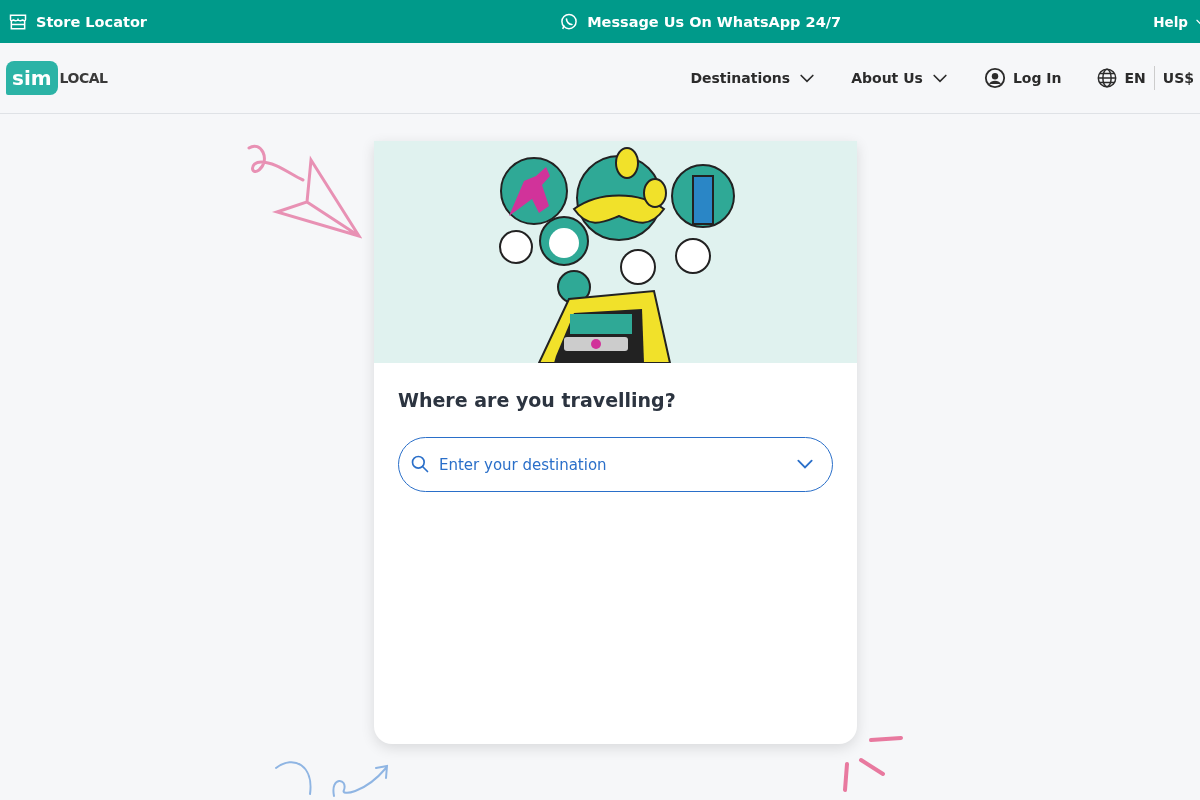 This screenshot has height=800, width=1200. Describe the element at coordinates (1176, 21) in the screenshot. I see `help-link: Help` at that location.